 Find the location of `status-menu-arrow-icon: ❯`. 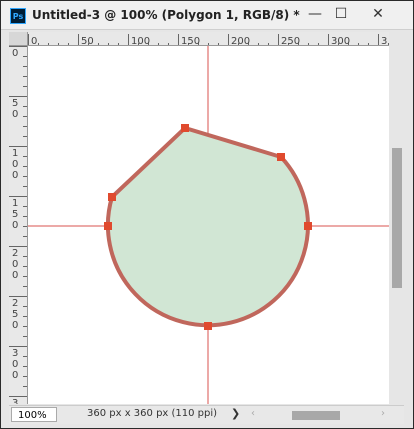

status-menu-arrow-icon: ❯ is located at coordinates (235, 413).